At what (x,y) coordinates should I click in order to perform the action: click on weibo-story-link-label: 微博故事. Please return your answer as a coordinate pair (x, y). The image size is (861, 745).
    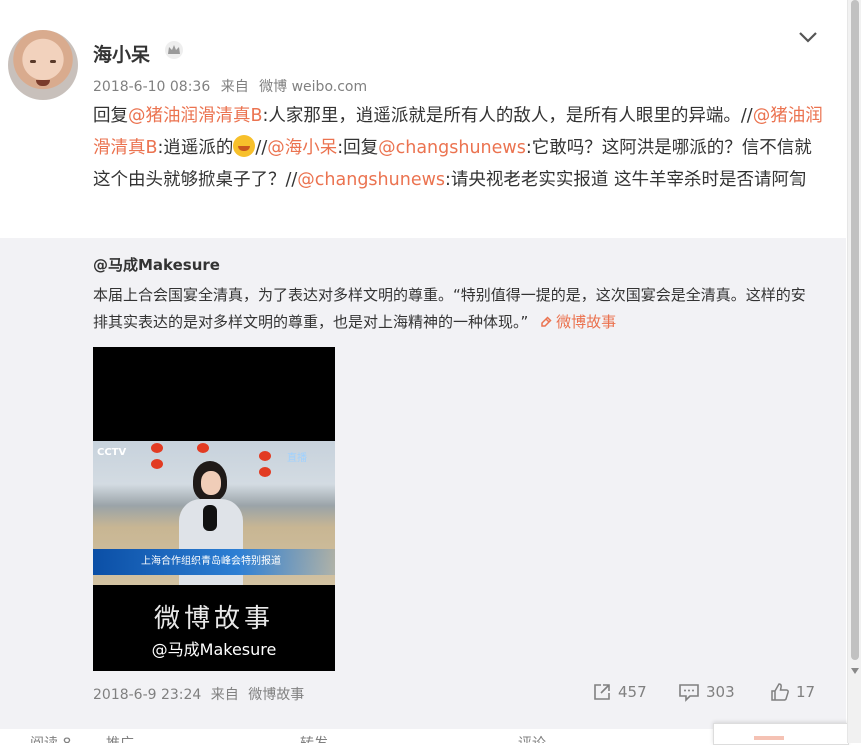
    Looking at the image, I should click on (586, 322).